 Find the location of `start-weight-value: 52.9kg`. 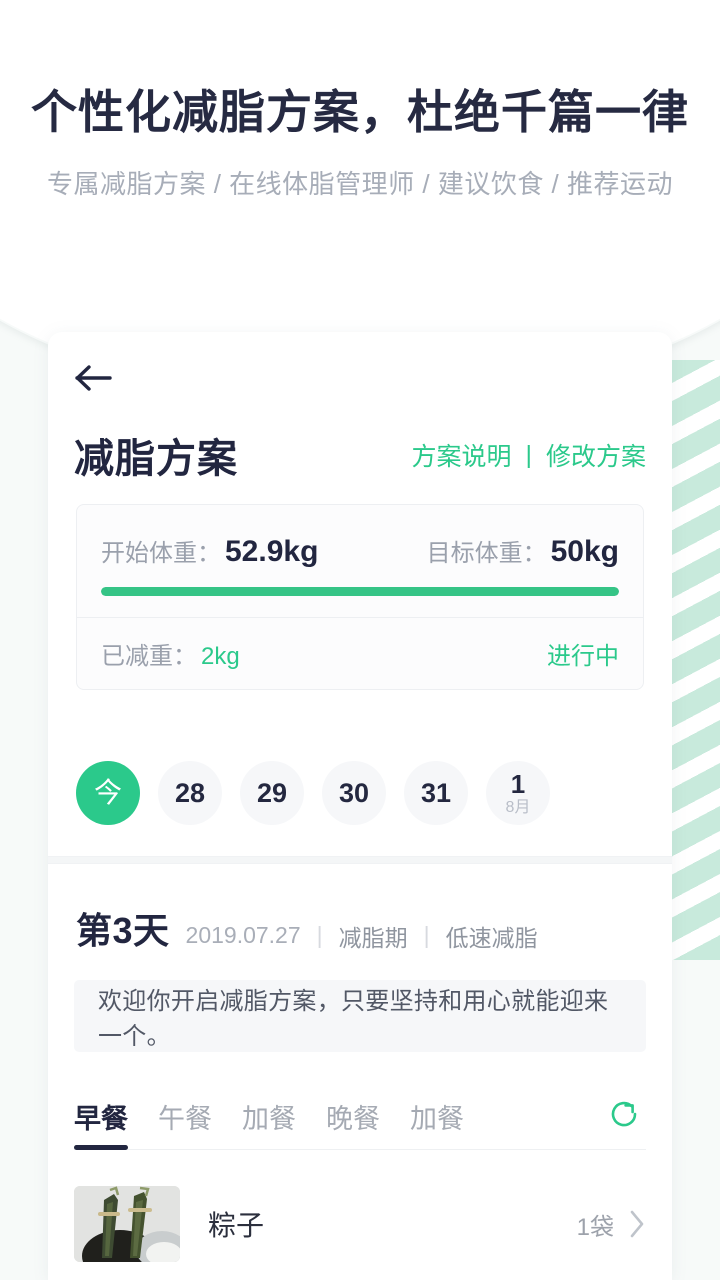

start-weight-value: 52.9kg is located at coordinates (272, 551).